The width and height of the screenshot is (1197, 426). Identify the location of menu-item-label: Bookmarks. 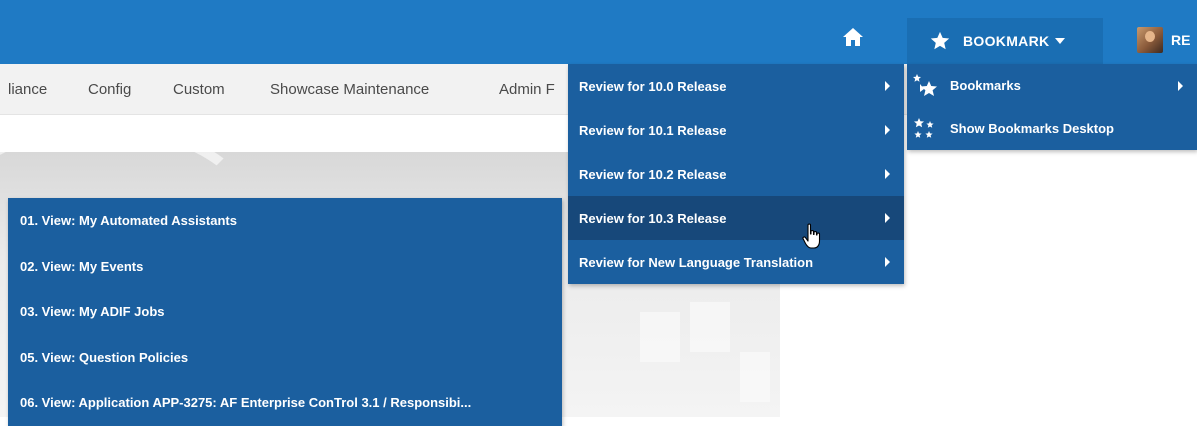
(985, 85).